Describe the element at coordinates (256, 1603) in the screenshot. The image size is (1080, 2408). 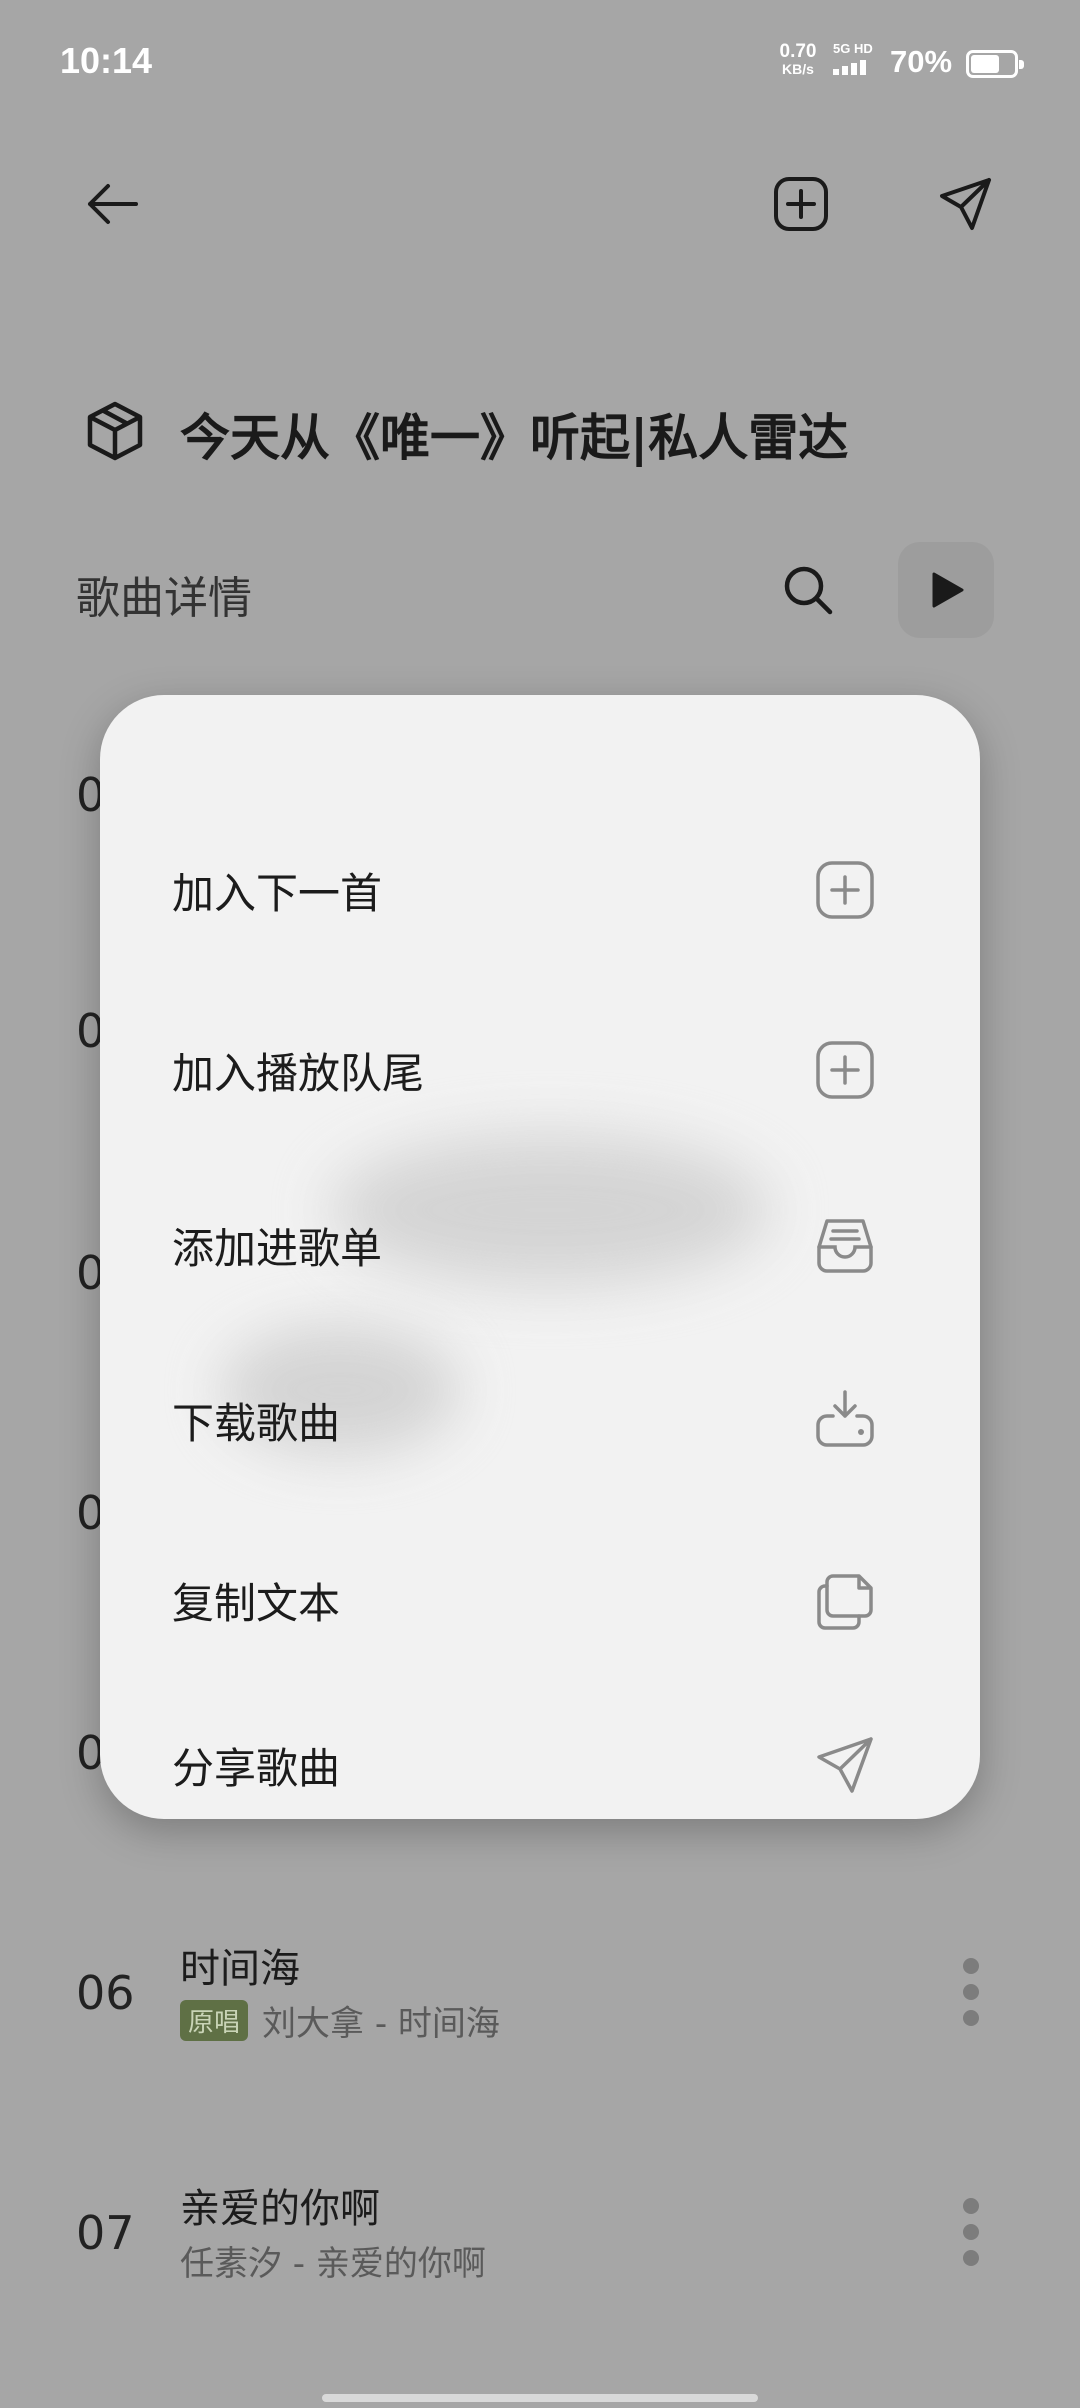
I see `menu-item-label: 复制文本` at that location.